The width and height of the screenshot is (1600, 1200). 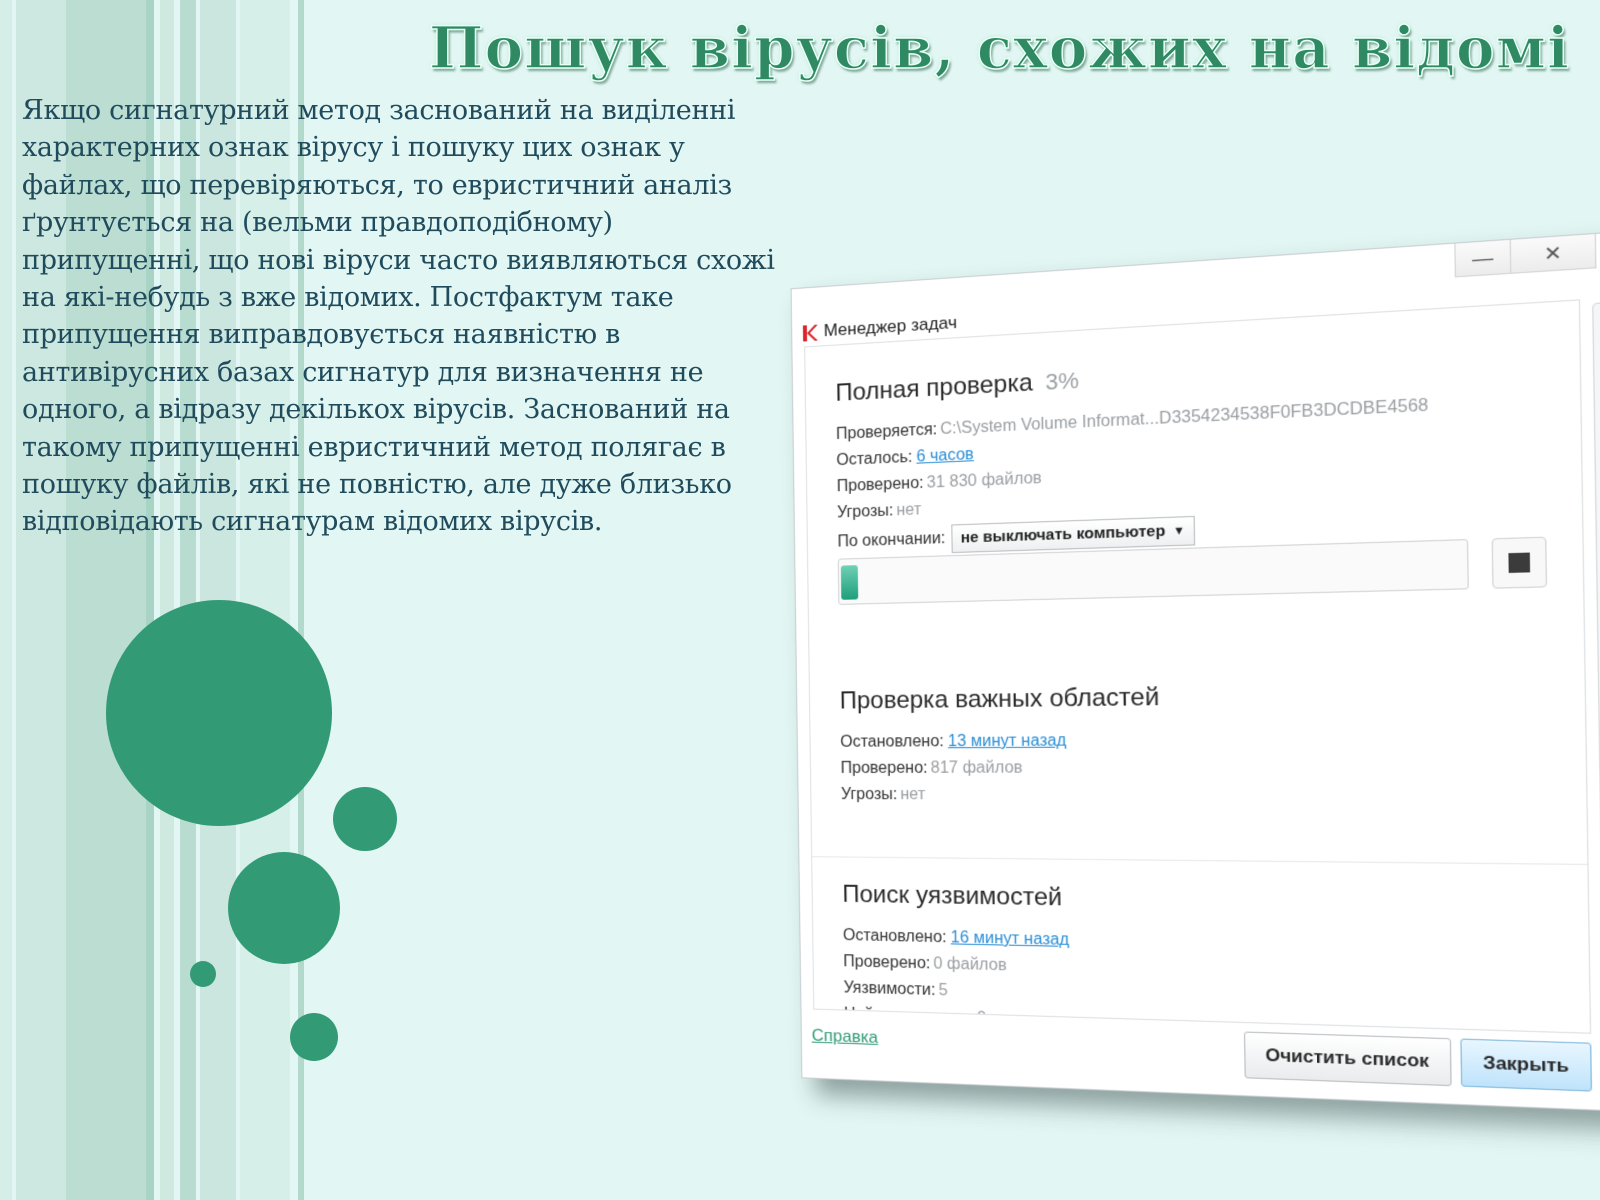 I want to click on help-link: Справка, so click(x=845, y=1037).